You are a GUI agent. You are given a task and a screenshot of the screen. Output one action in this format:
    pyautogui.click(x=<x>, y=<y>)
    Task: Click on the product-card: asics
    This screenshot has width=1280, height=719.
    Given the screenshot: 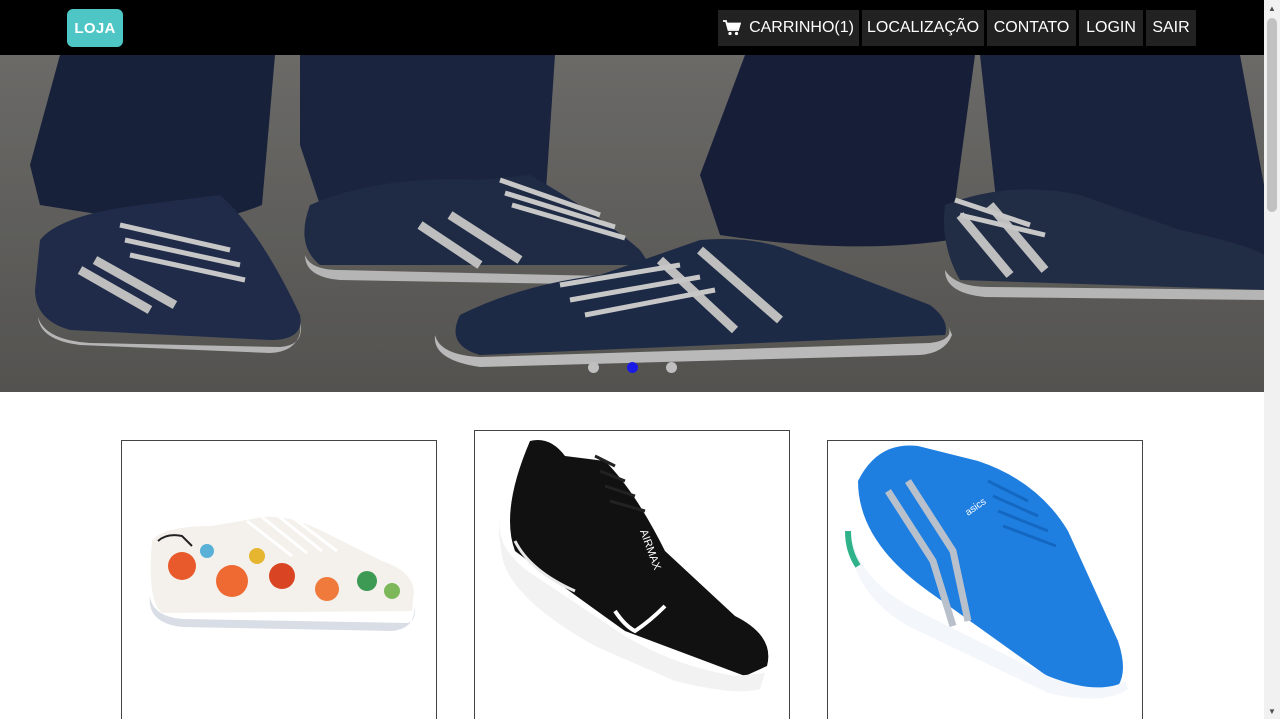 What is the action you would take?
    pyautogui.click(x=985, y=579)
    